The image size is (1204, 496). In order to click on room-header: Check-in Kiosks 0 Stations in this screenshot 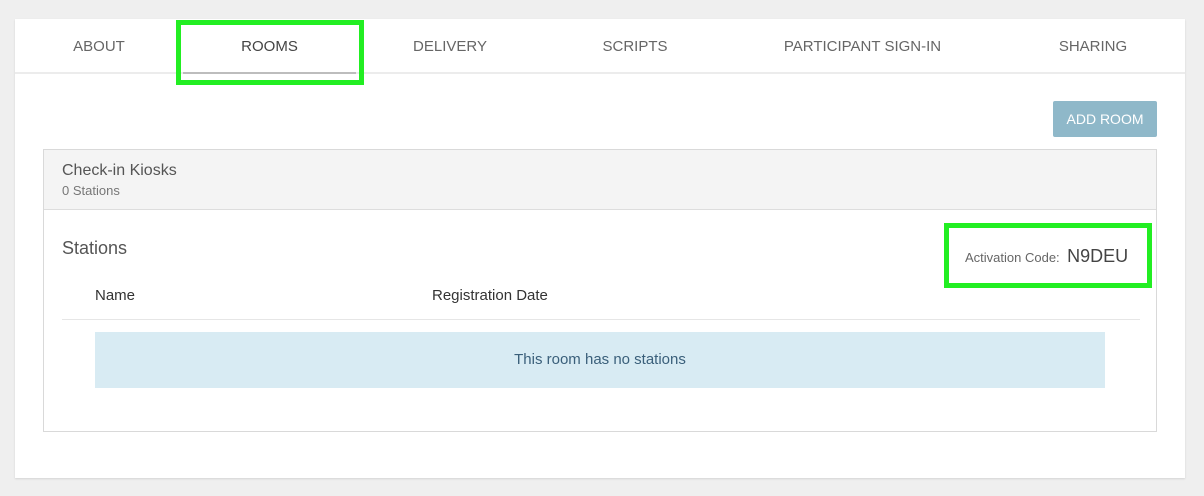, I will do `click(600, 180)`.